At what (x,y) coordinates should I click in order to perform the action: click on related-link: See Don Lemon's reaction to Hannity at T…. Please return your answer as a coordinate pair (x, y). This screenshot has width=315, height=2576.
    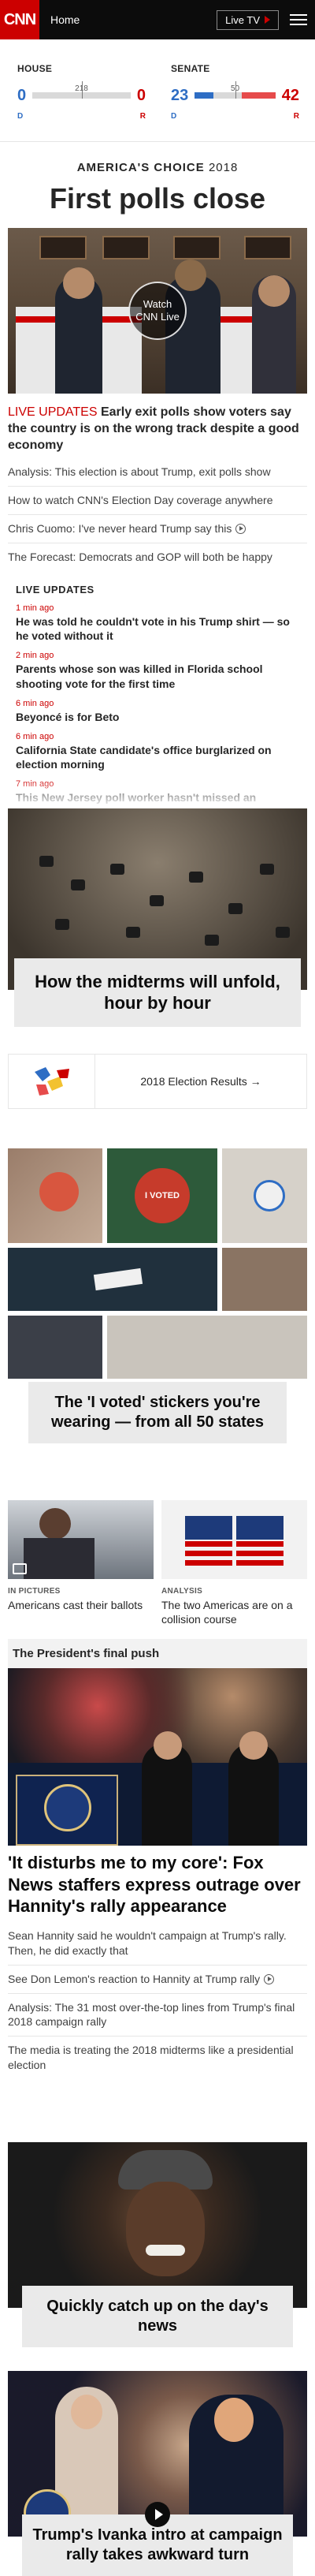
    Looking at the image, I should click on (157, 1980).